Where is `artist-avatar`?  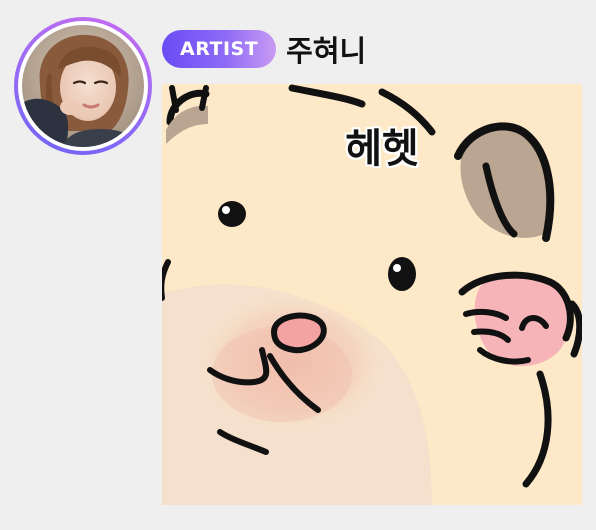 artist-avatar is located at coordinates (83, 86).